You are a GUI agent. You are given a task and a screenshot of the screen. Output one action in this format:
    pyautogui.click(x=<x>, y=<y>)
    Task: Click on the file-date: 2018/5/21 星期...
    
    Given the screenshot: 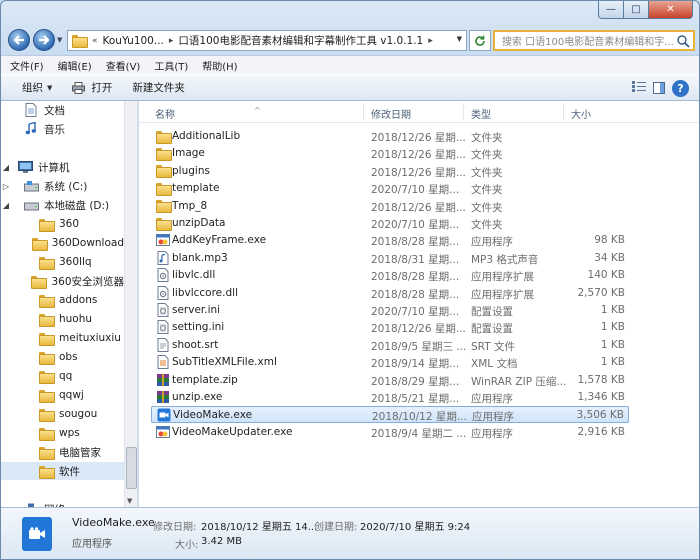 What is the action you would take?
    pyautogui.click(x=415, y=399)
    